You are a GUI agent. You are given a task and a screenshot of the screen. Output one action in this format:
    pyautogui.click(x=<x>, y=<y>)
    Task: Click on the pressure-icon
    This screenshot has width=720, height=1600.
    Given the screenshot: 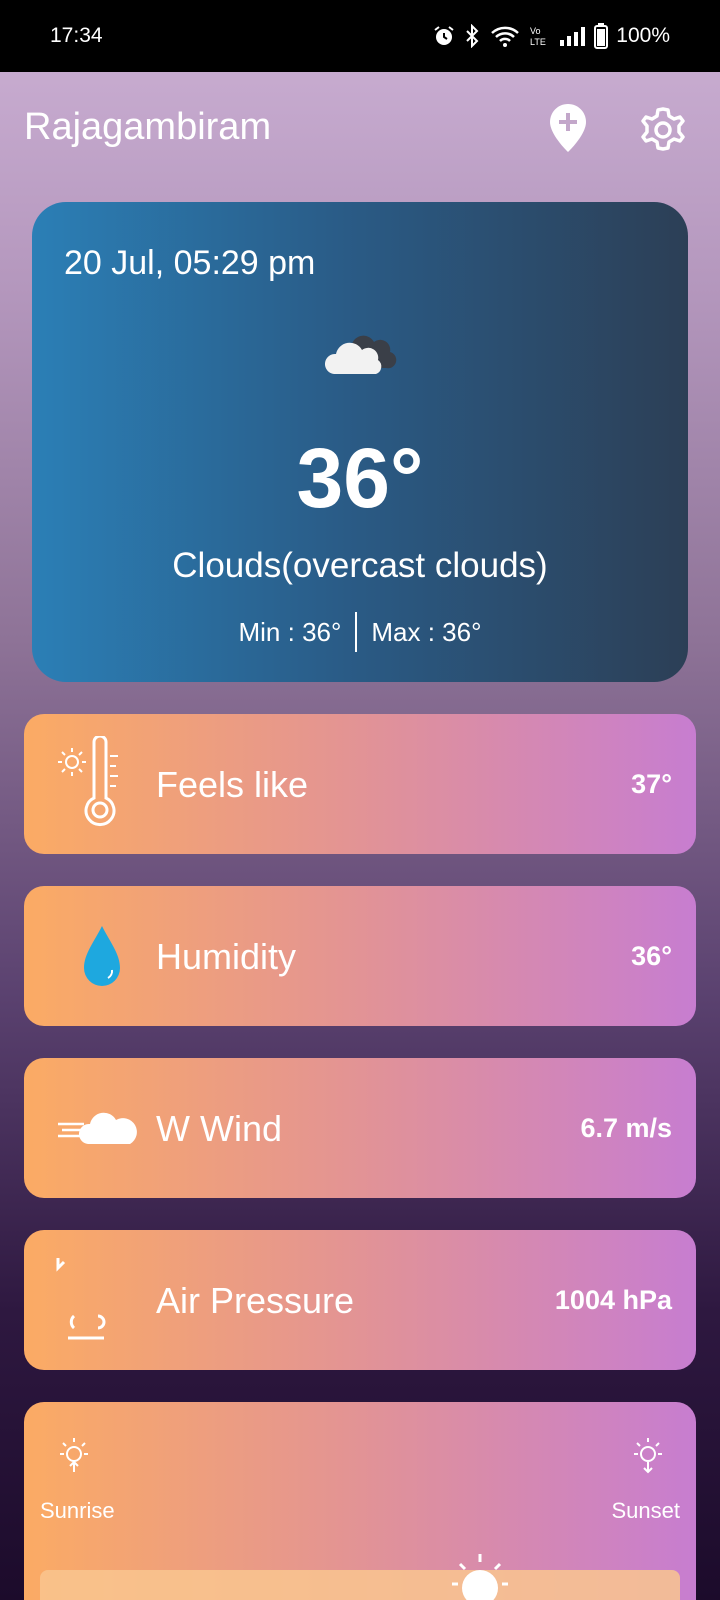 What is the action you would take?
    pyautogui.click(x=81, y=1299)
    